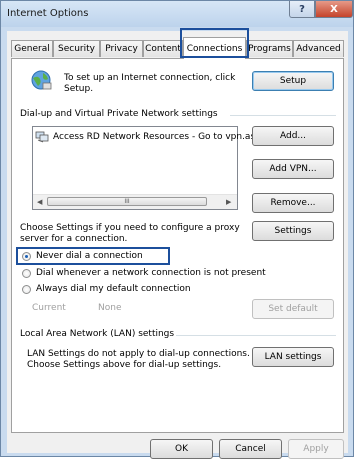 The image size is (354, 459). I want to click on tab-security: Security, so click(76, 48).